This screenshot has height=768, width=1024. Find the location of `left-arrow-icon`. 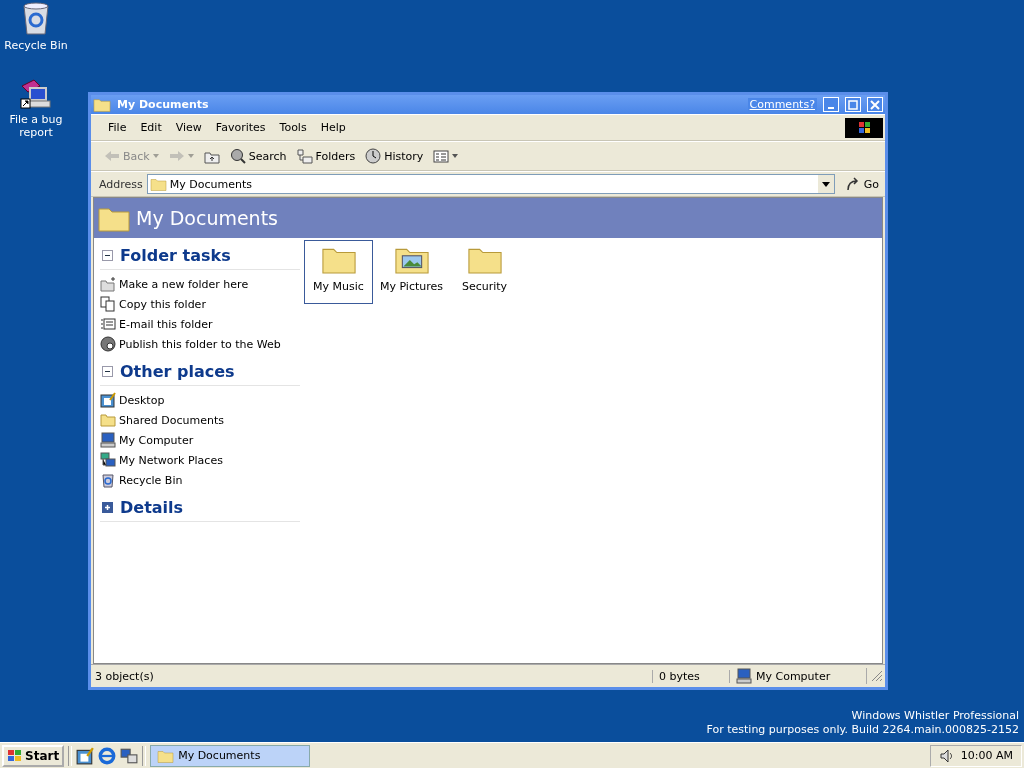

left-arrow-icon is located at coordinates (112, 156).